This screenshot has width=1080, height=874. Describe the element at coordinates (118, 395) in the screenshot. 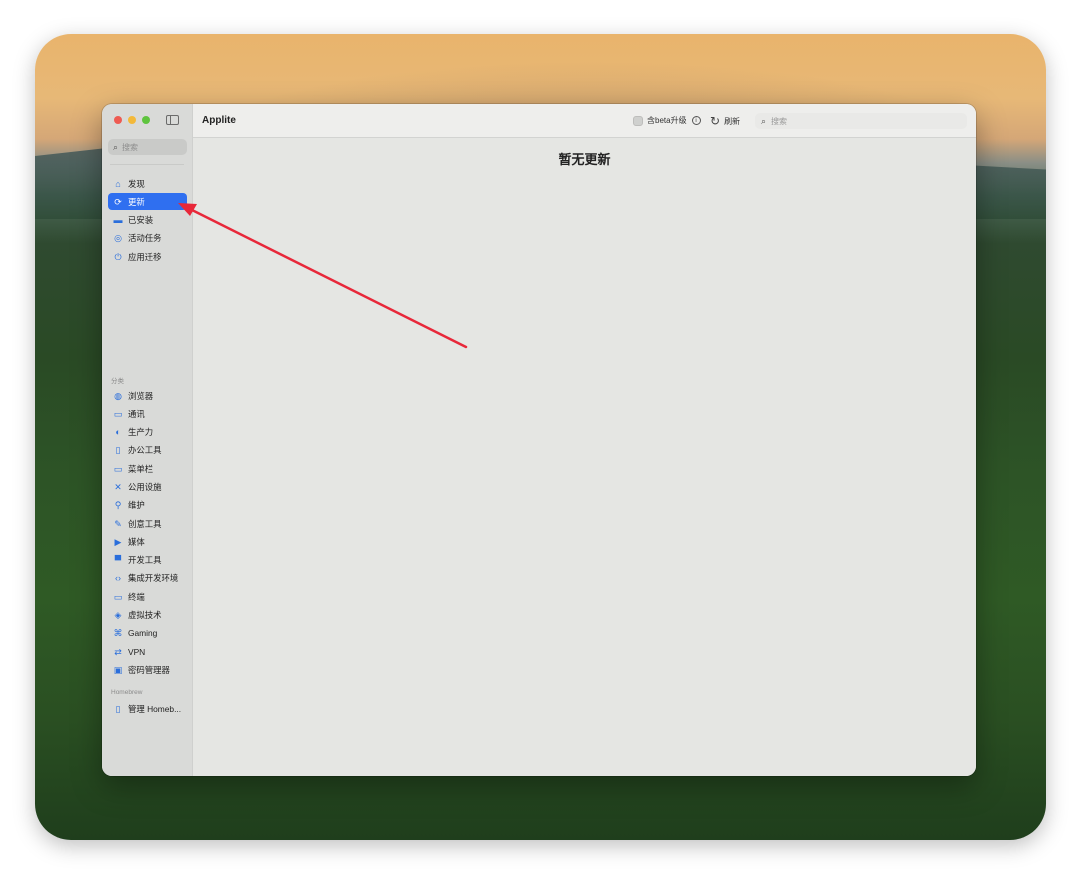

I see `globe-icon: ◍` at that location.